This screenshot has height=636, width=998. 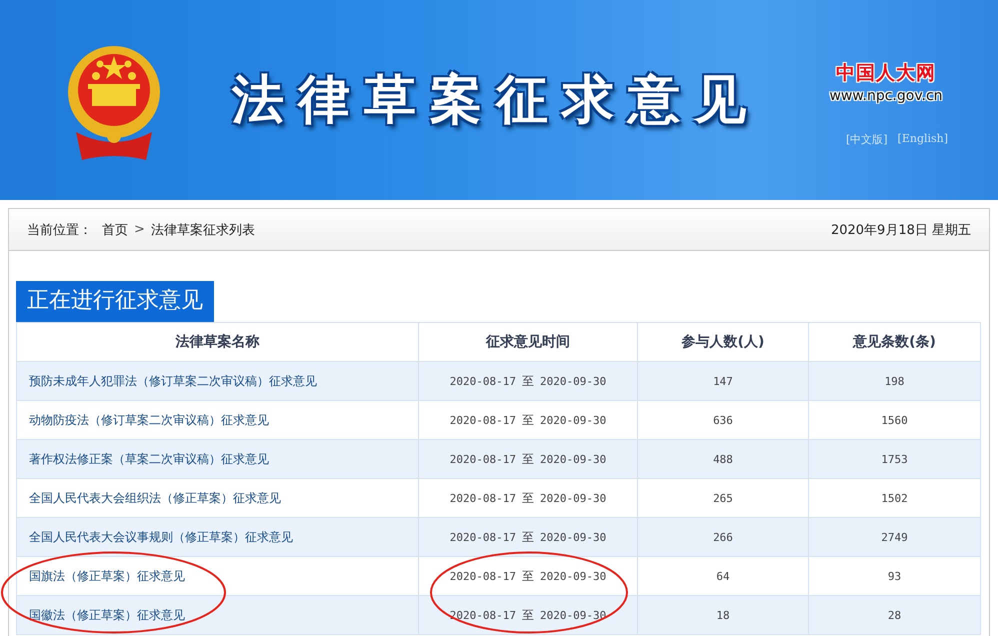 What do you see at coordinates (155, 497) in the screenshot?
I see `draft-link: 全国人民代表大会组织法（修正草案）征求意见` at bounding box center [155, 497].